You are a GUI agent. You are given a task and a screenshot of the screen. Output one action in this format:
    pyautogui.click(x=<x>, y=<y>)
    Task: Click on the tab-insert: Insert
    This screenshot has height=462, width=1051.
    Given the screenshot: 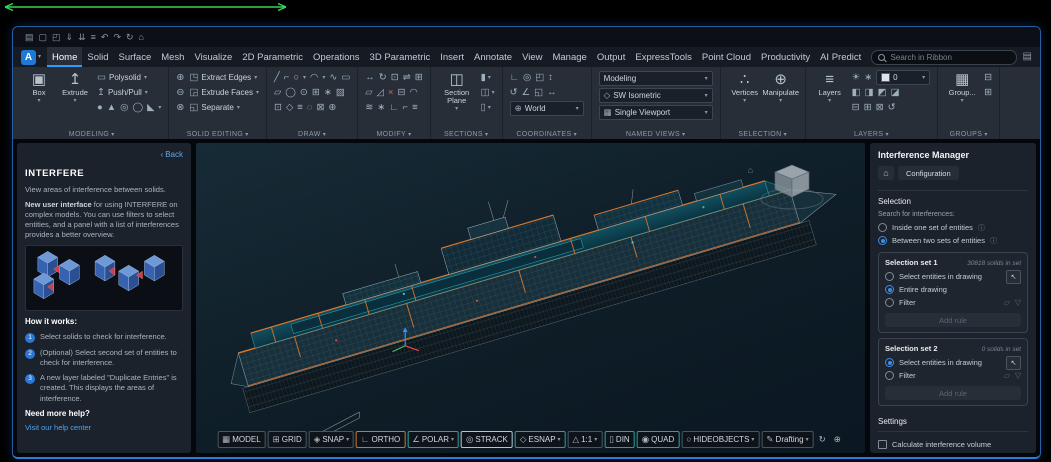 What is the action you would take?
    pyautogui.click(x=452, y=57)
    